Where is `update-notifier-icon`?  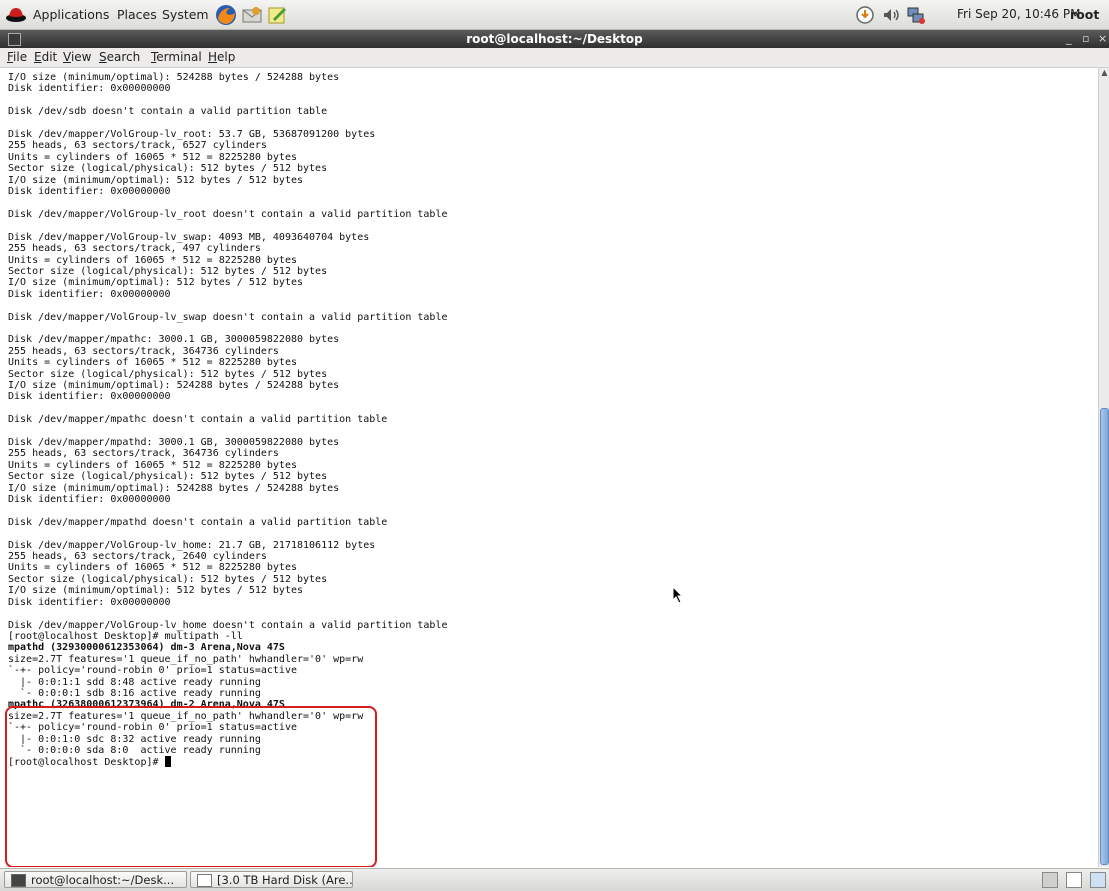
update-notifier-icon is located at coordinates (865, 15).